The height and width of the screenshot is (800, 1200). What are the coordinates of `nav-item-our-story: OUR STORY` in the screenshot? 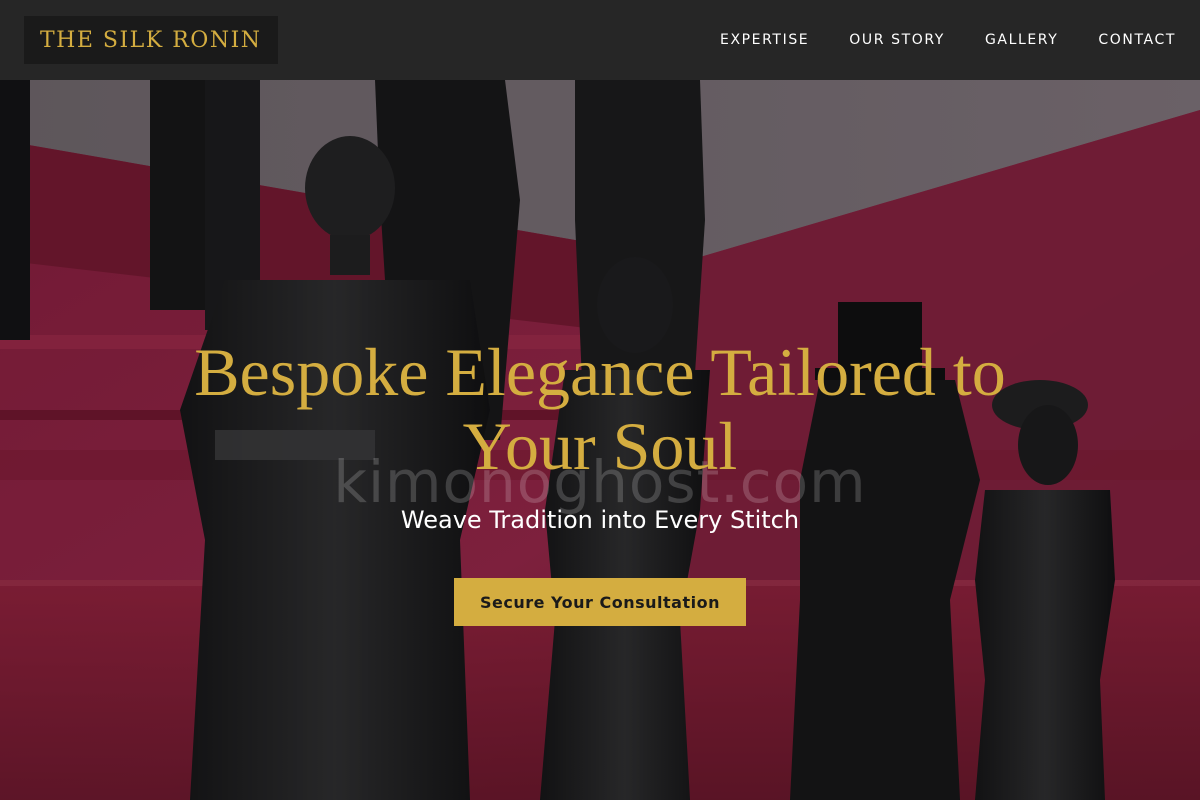 It's located at (897, 40).